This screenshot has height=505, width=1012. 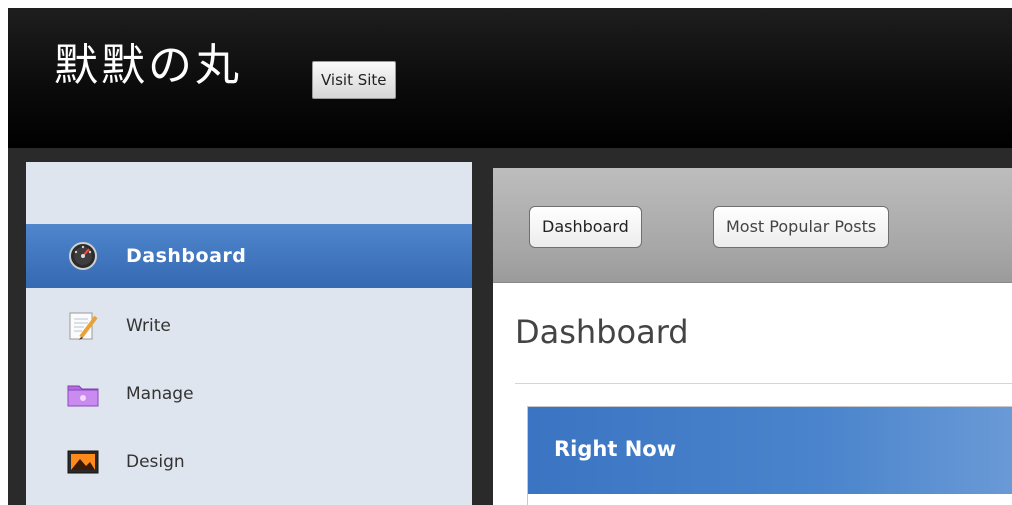 What do you see at coordinates (249, 256) in the screenshot?
I see `sidebar-item-dashboard: Dashboard` at bounding box center [249, 256].